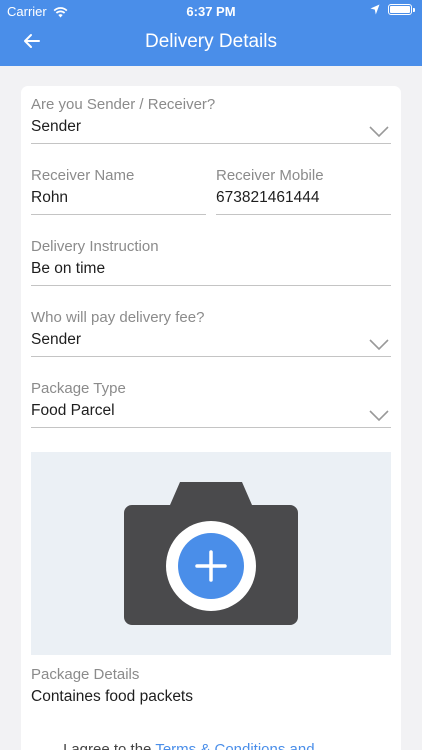 The width and height of the screenshot is (422, 750). What do you see at coordinates (211, 404) in the screenshot?
I see `package-type-select: Package Type Food Parcel` at bounding box center [211, 404].